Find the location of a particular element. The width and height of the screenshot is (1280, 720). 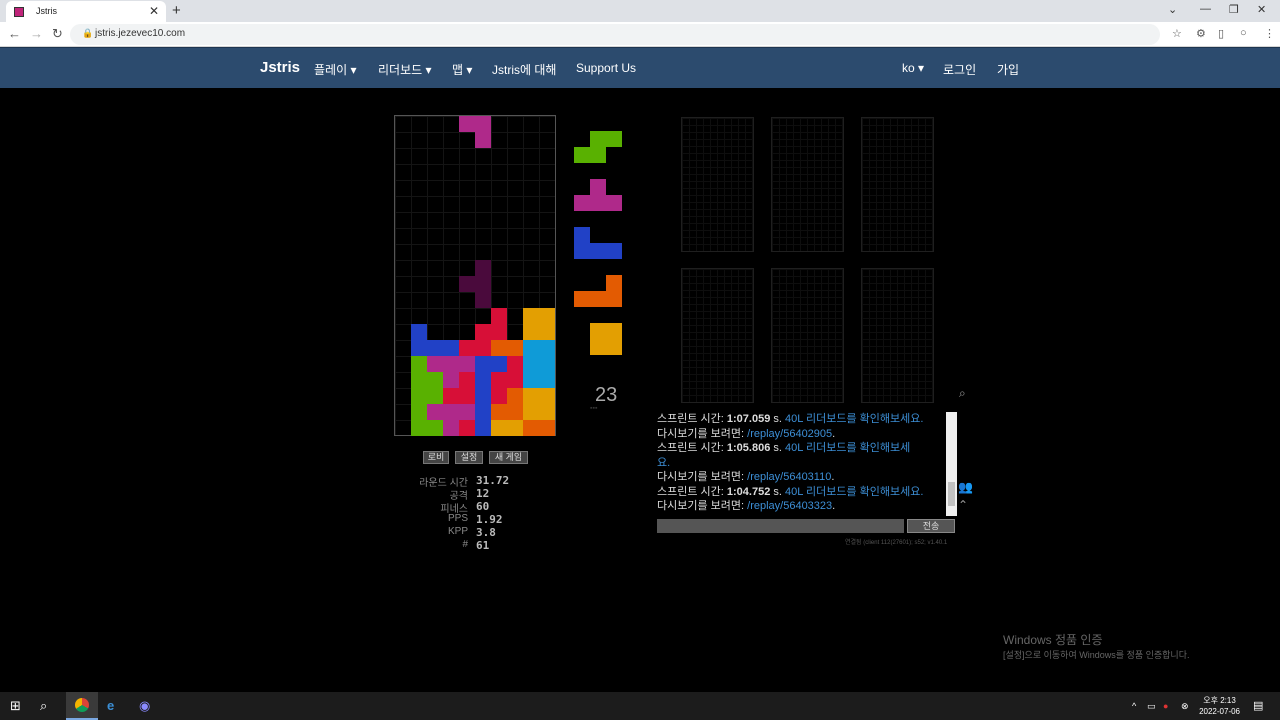

nav-play: 플레이 ▾ is located at coordinates (335, 69).